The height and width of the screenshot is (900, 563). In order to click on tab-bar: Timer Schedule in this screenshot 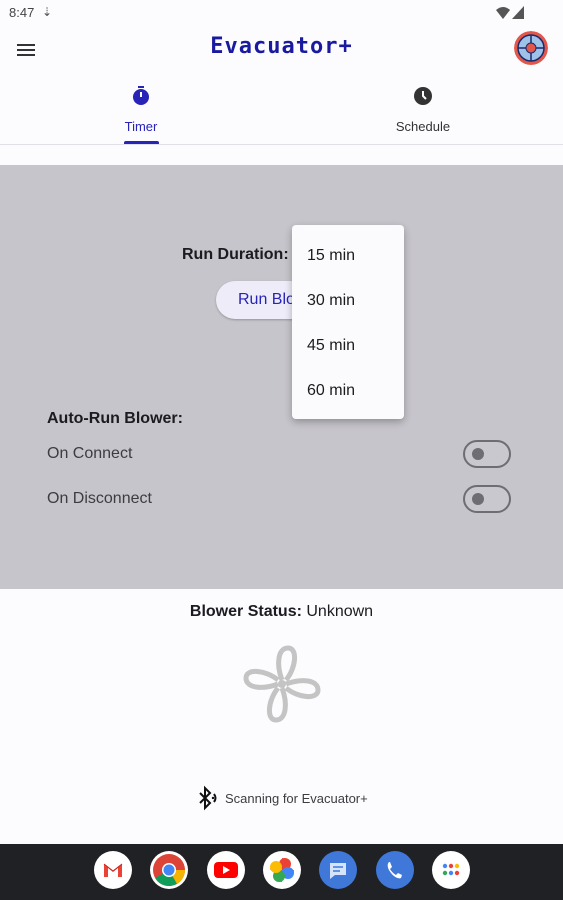, I will do `click(281, 110)`.